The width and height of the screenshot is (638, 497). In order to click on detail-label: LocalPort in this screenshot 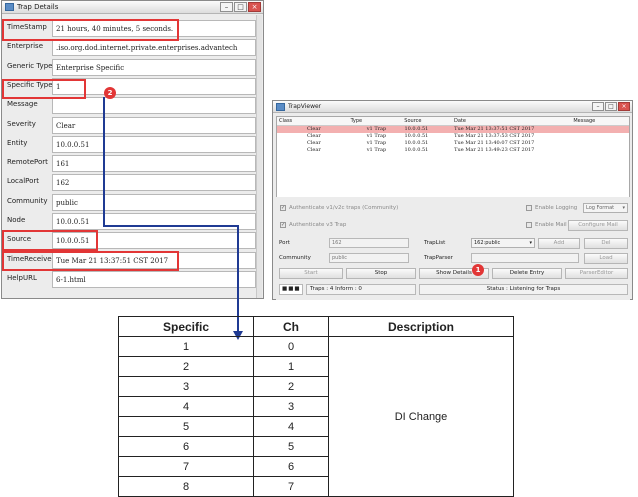, I will do `click(23, 181)`.